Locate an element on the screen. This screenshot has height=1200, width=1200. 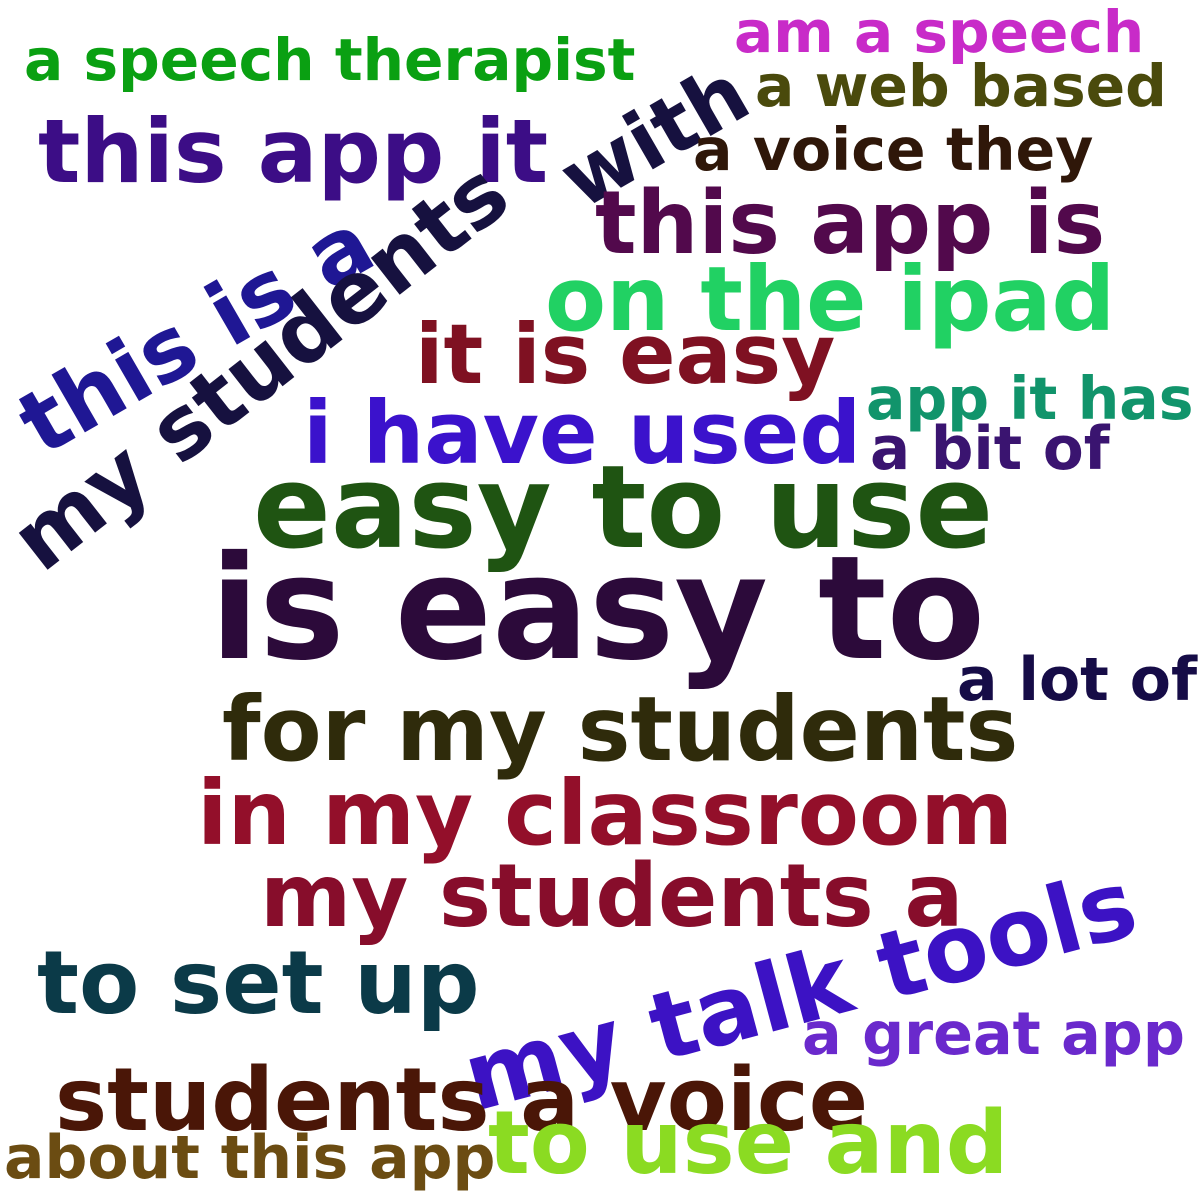
word-a-web-based: a web based is located at coordinates (961, 86).